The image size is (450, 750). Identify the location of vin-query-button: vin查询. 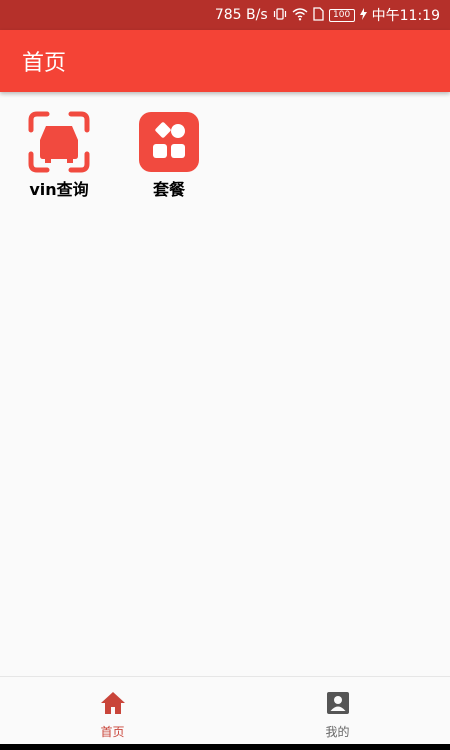
(59, 155).